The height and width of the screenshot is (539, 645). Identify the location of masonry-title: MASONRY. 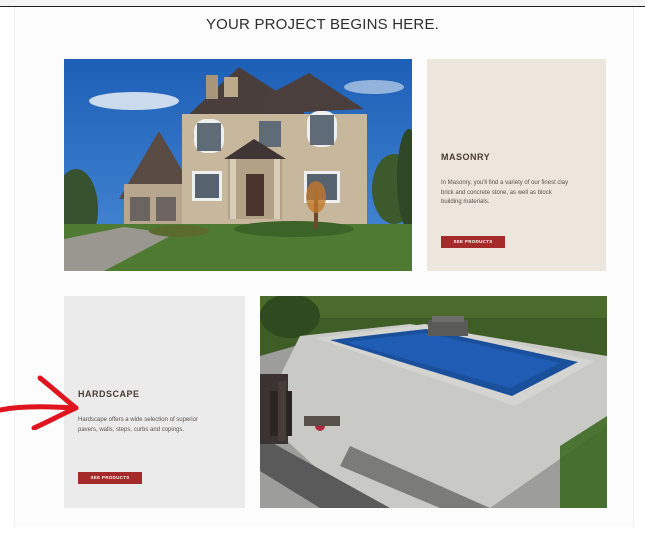
(466, 157).